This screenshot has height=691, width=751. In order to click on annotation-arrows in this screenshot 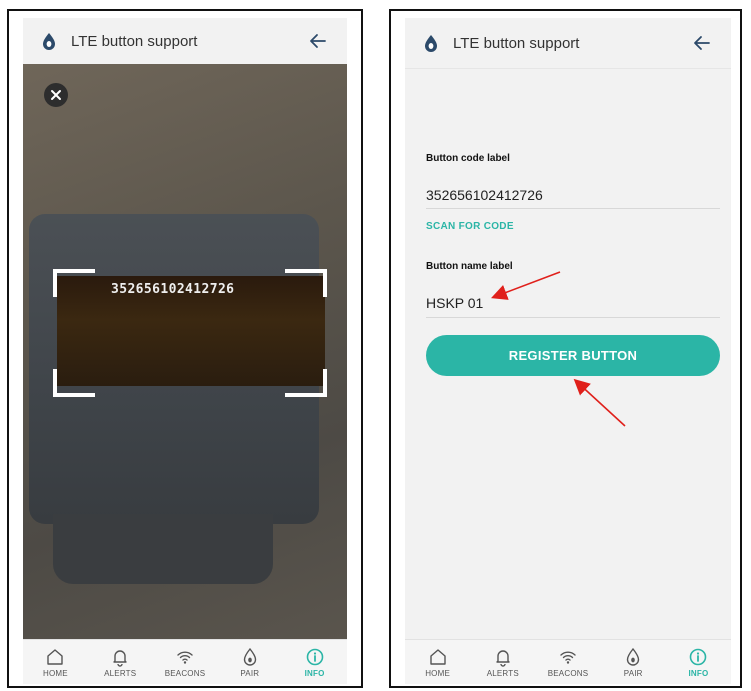, I will do `click(558, 349)`.